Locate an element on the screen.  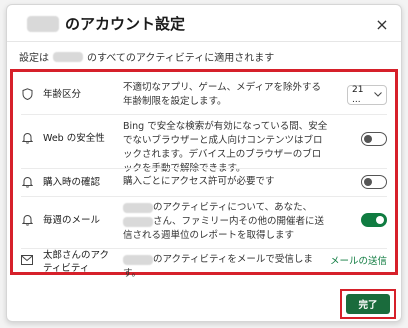
setting-label: Web の安全性 is located at coordinates (74, 138).